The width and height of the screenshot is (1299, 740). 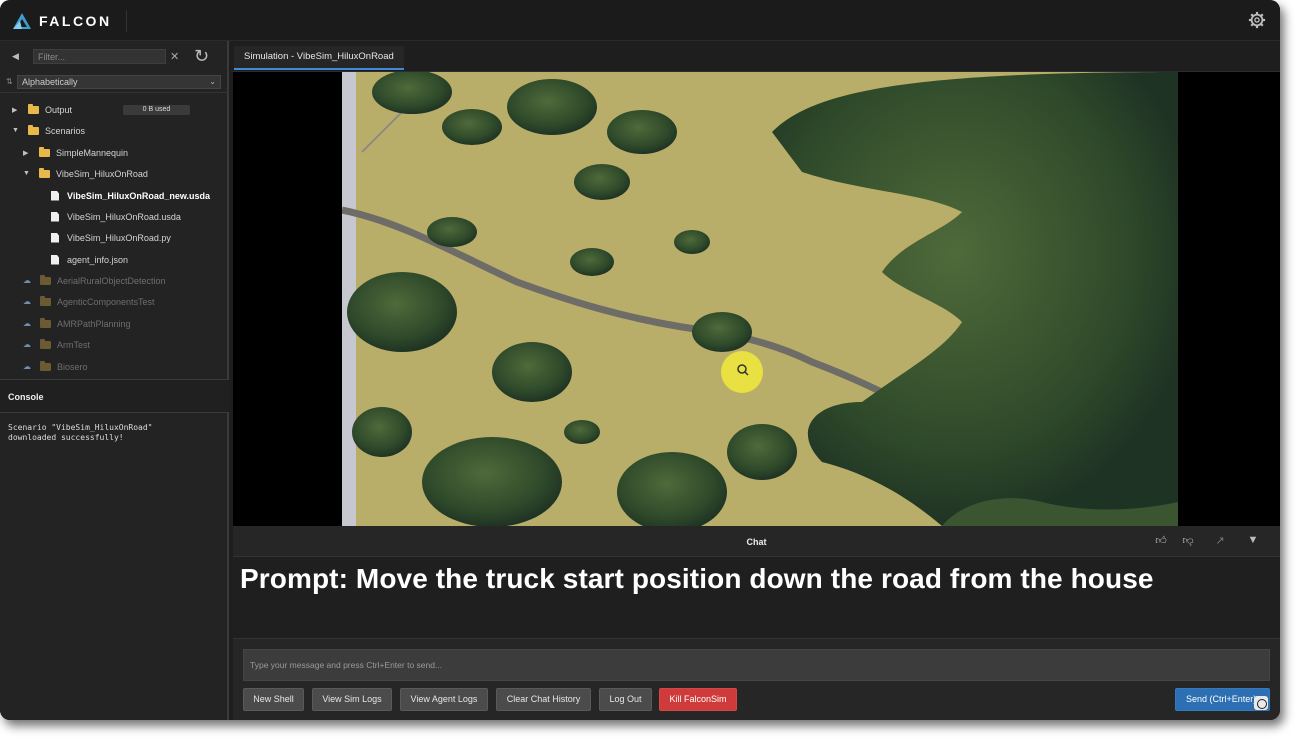 What do you see at coordinates (444, 699) in the screenshot?
I see `view-agent-logs-button: View Agent Logs` at bounding box center [444, 699].